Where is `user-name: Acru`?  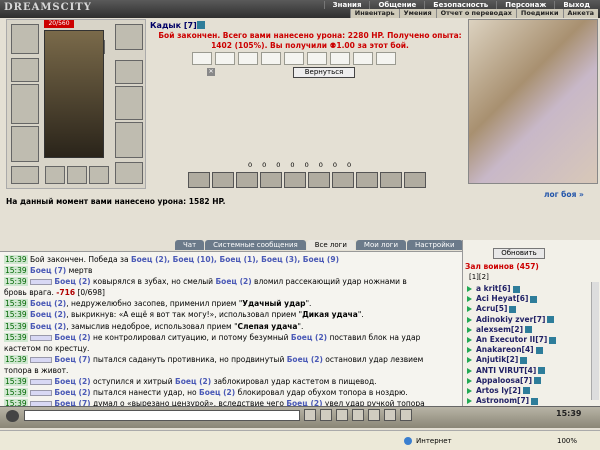 user-name: Acru is located at coordinates (485, 309).